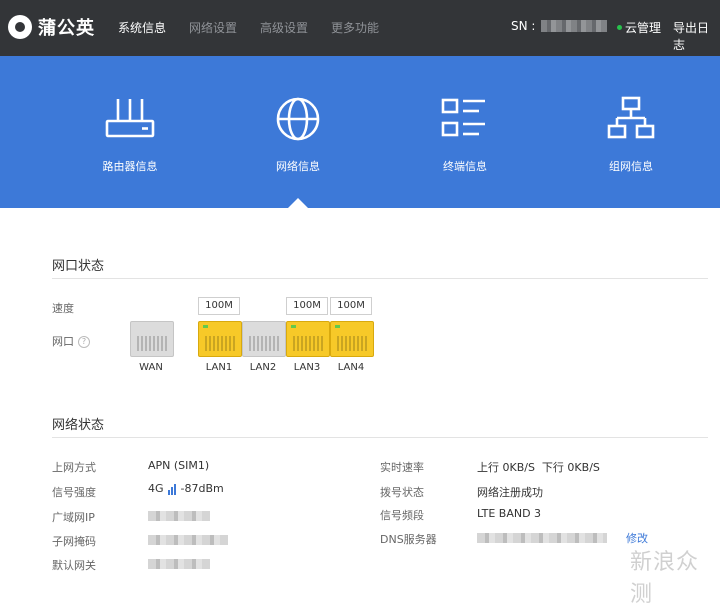 The height and width of the screenshot is (608, 720). Describe the element at coordinates (20, 27) in the screenshot. I see `dandelion-logo-icon` at that location.